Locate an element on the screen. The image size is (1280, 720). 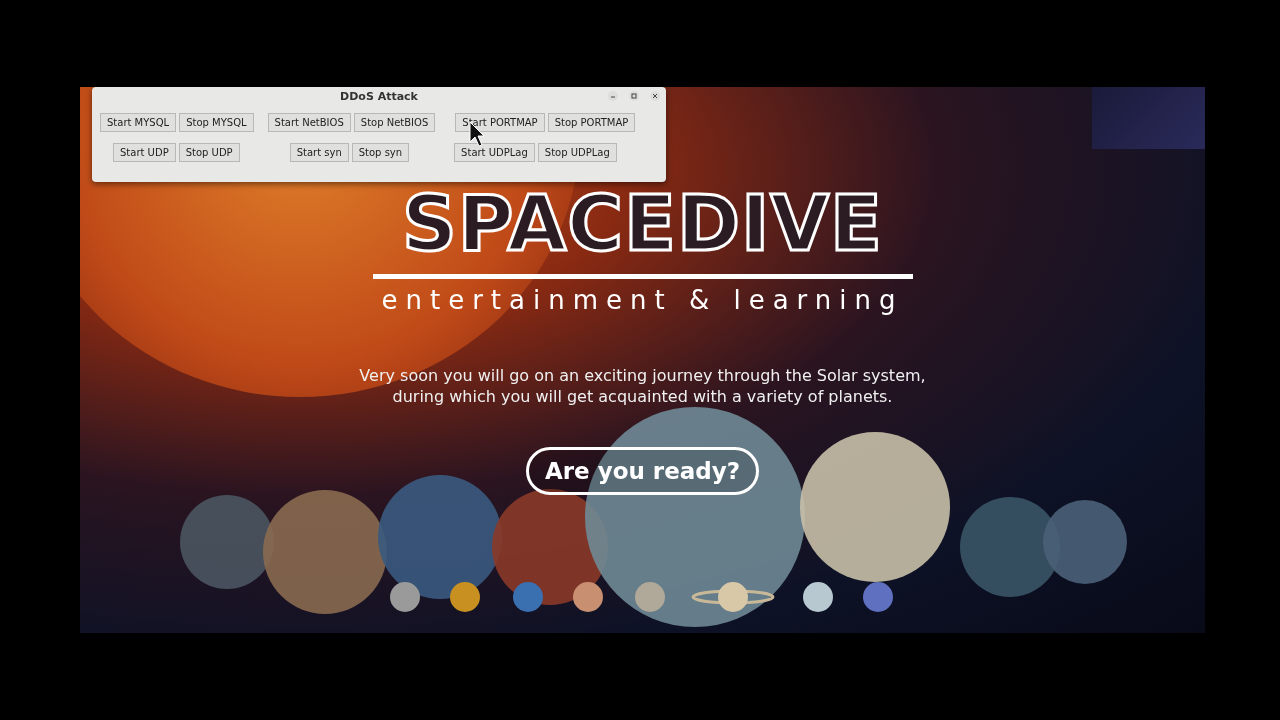
attack-button: Start UDPLag is located at coordinates (494, 152).